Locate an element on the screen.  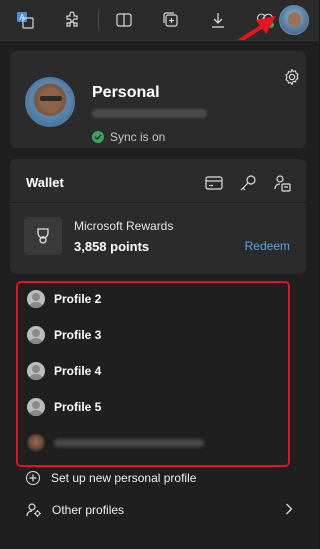
profile-label: Profile 4 is located at coordinates (78, 371).